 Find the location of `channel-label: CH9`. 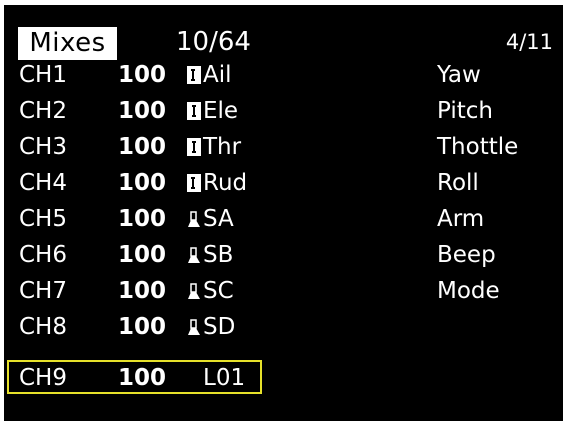

channel-label: CH9 is located at coordinates (43, 378).